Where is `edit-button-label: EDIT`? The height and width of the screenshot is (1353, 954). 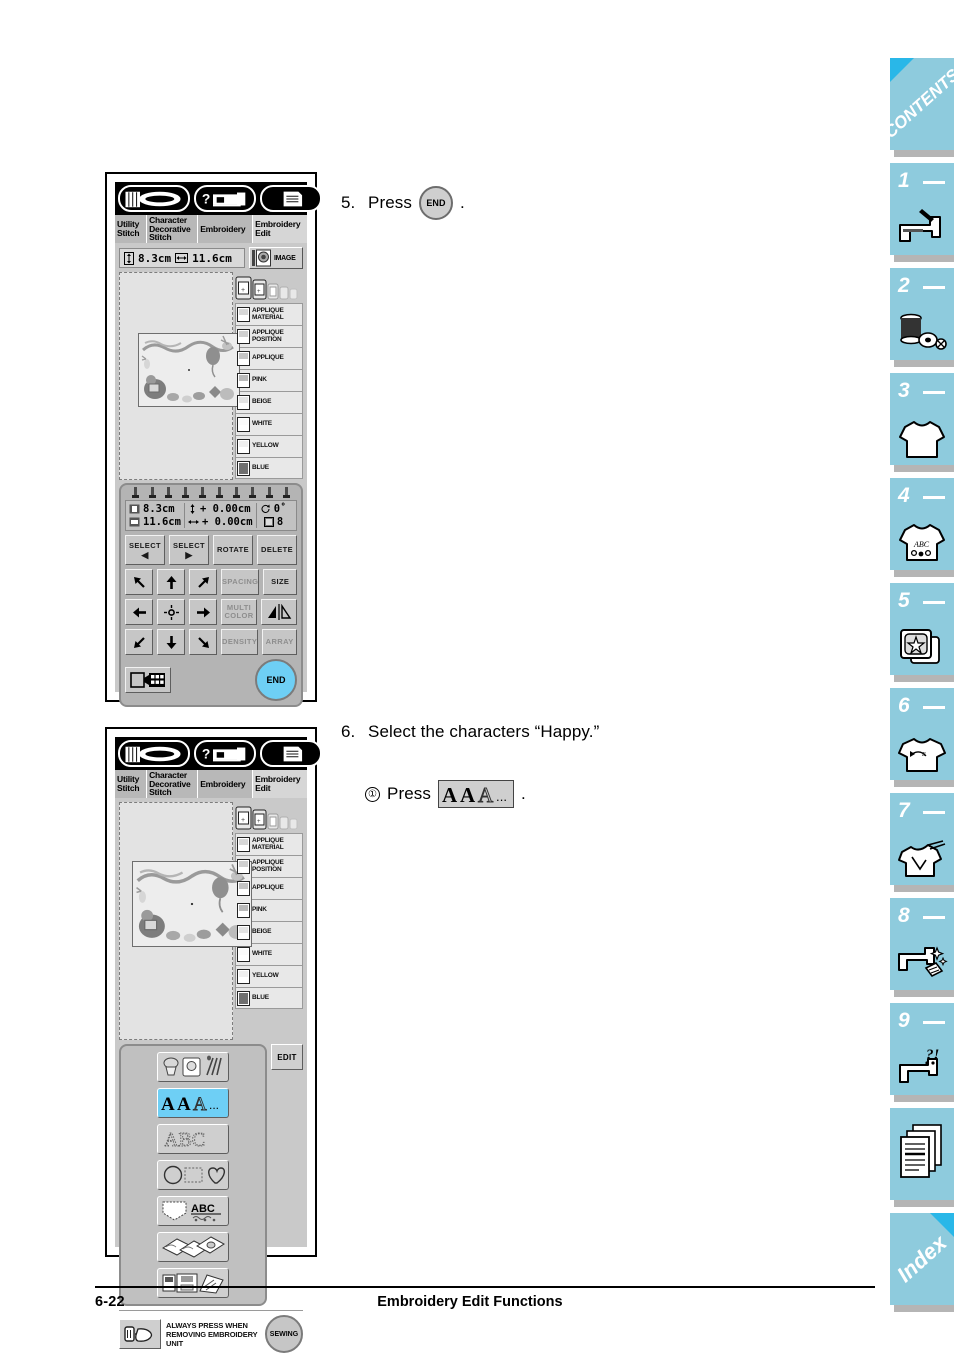 edit-button-label: EDIT is located at coordinates (287, 1057).